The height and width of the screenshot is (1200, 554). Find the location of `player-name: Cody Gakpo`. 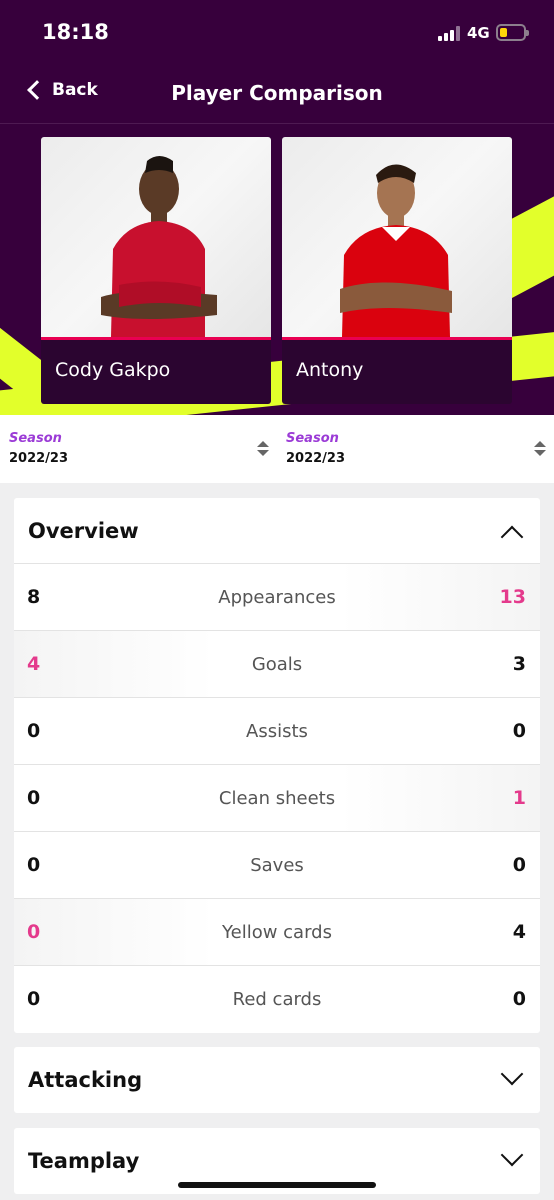

player-name: Cody Gakpo is located at coordinates (113, 370).